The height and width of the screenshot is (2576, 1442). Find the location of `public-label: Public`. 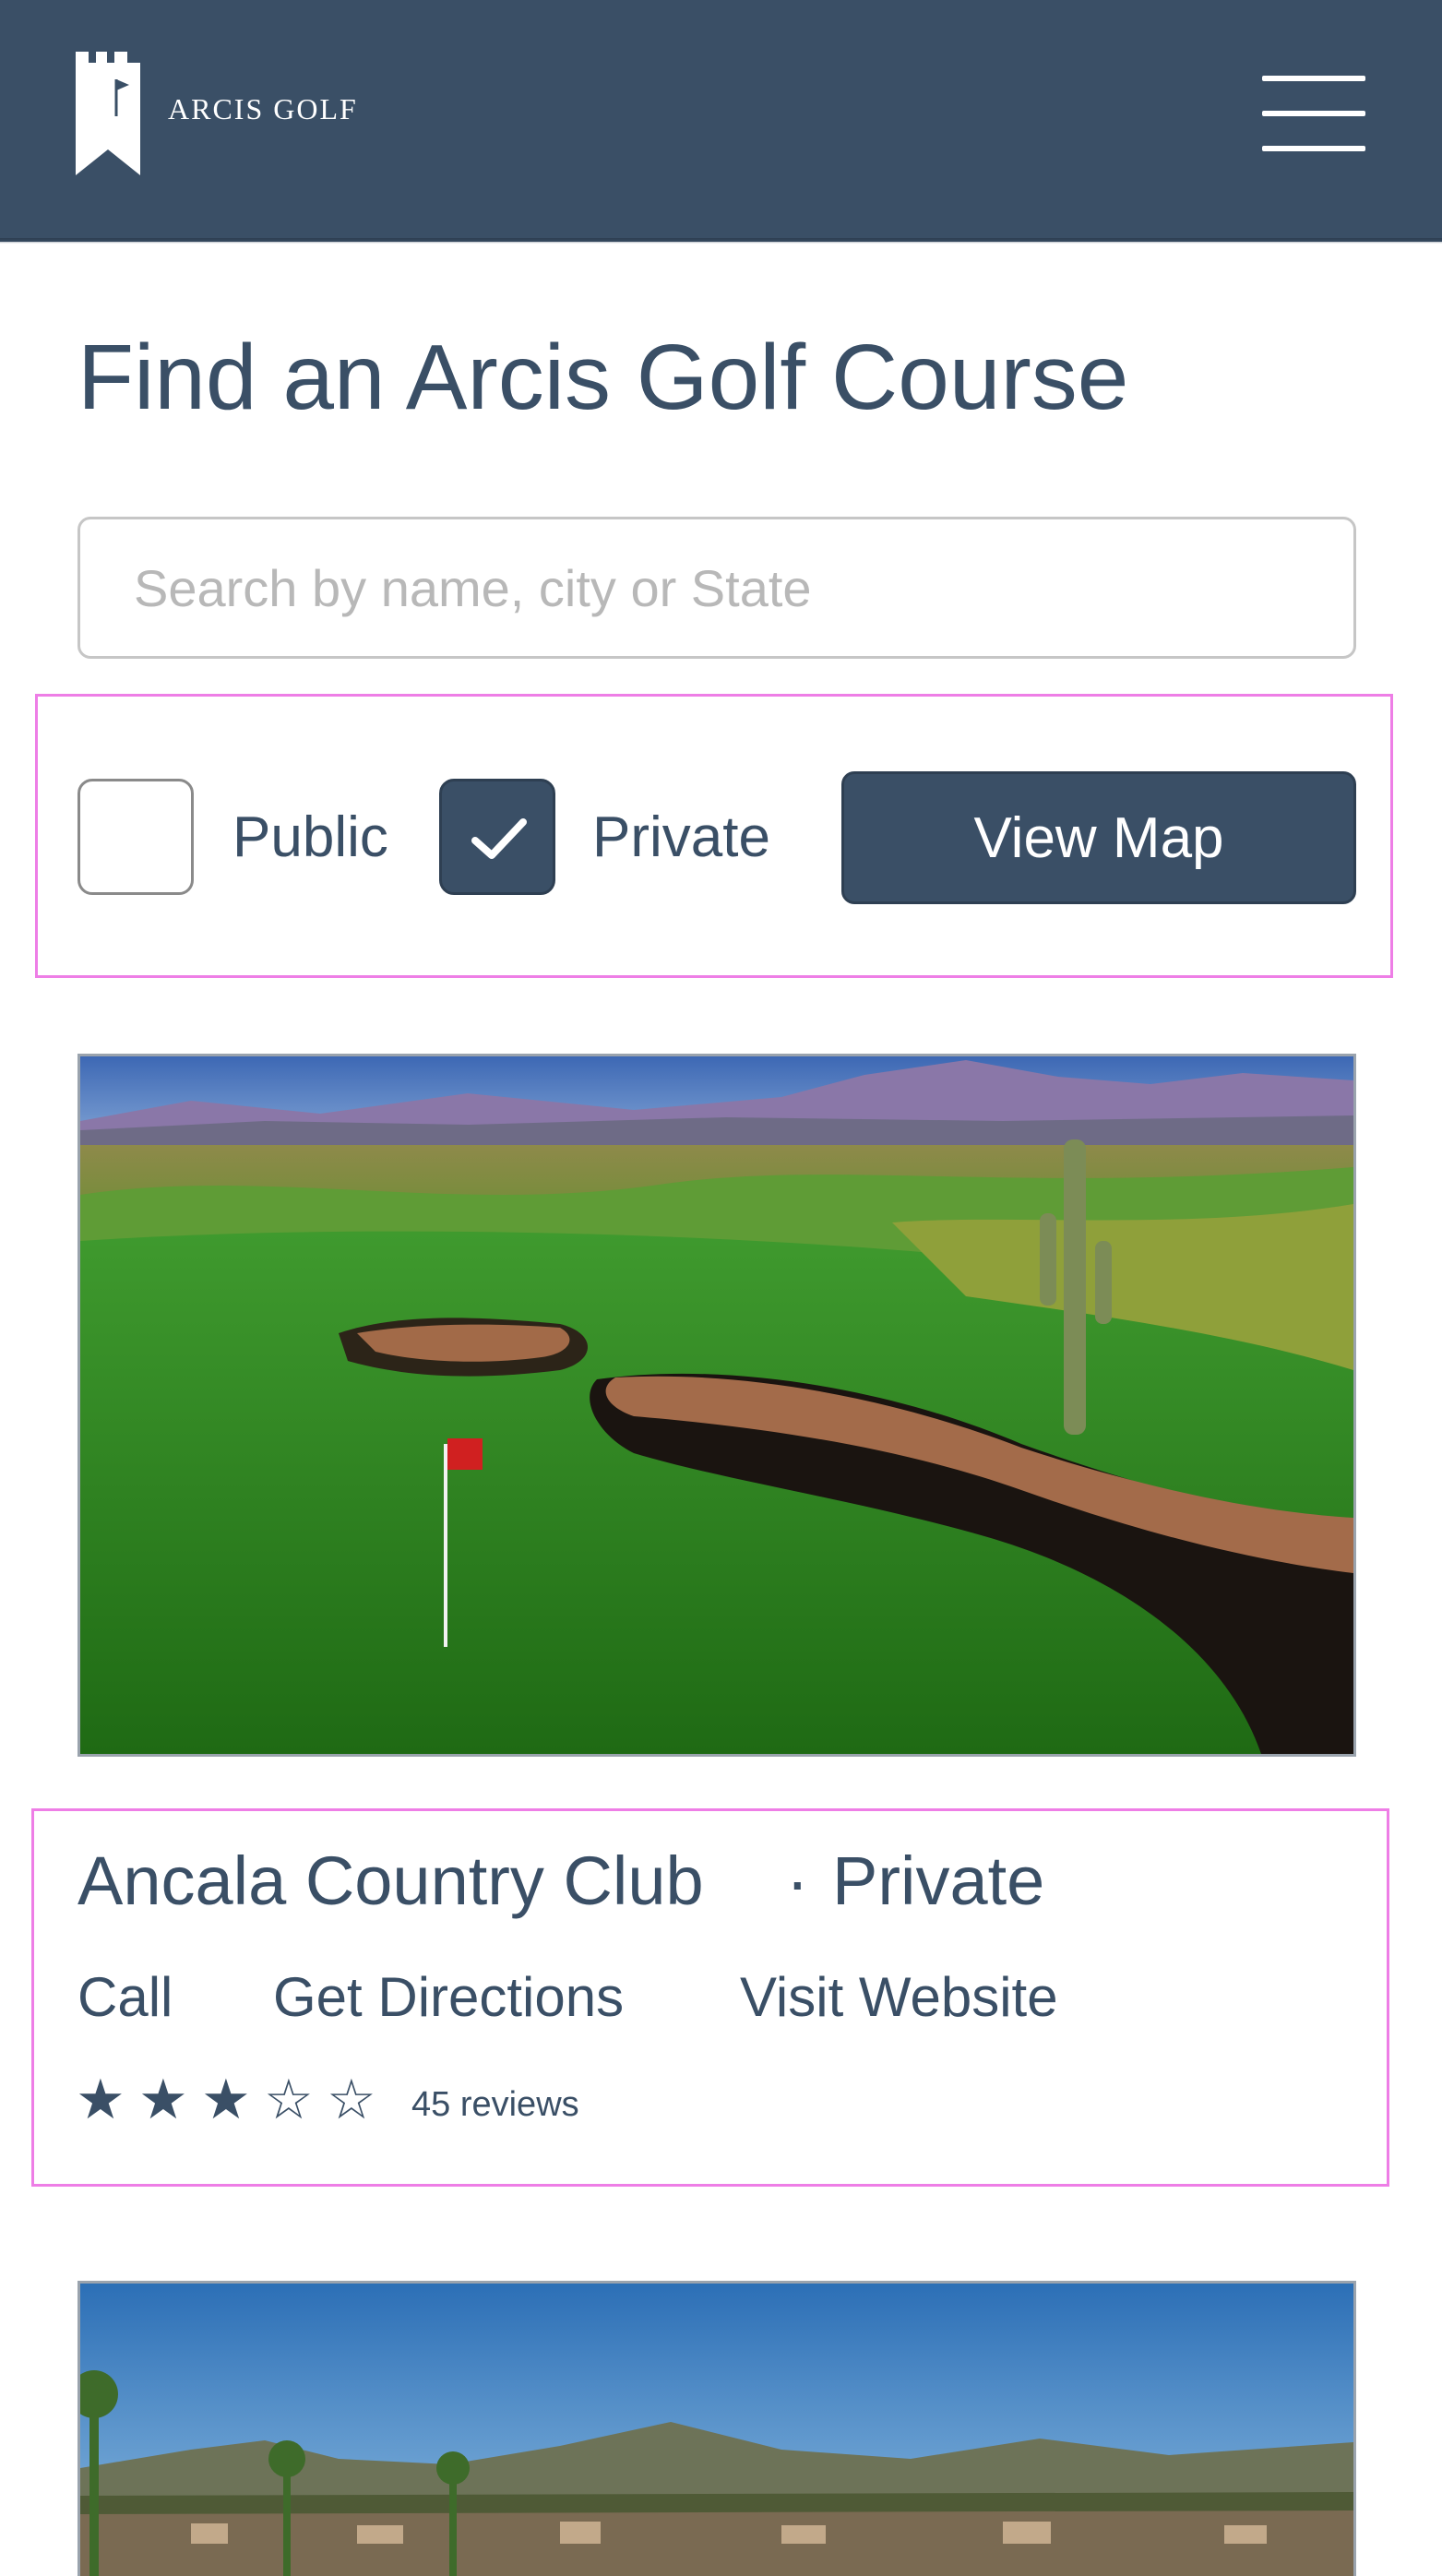

public-label: Public is located at coordinates (310, 837).